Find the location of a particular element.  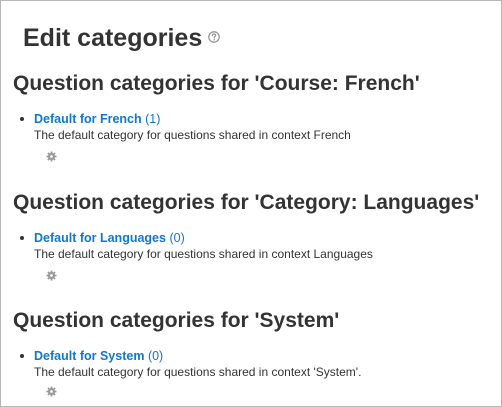

page-title: Edit categories is located at coordinates (122, 38).